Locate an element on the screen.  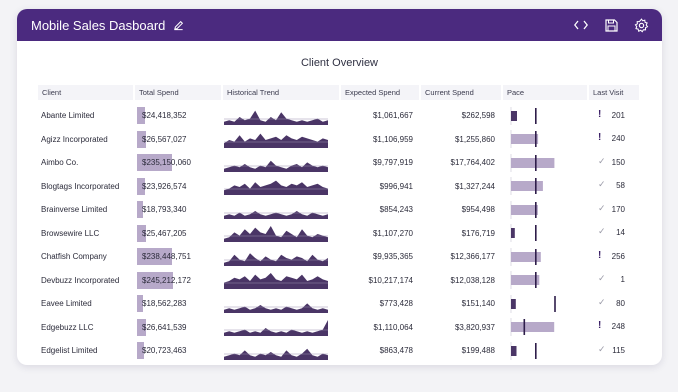
total-spend-cell: $25,467,205 is located at coordinates (178, 233).